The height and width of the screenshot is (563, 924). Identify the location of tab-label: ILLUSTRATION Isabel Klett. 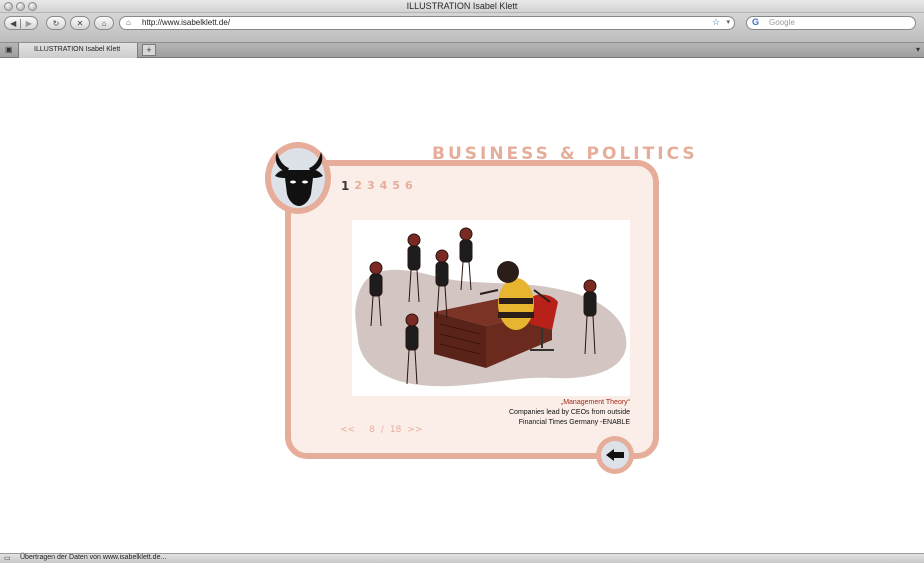
(77, 49).